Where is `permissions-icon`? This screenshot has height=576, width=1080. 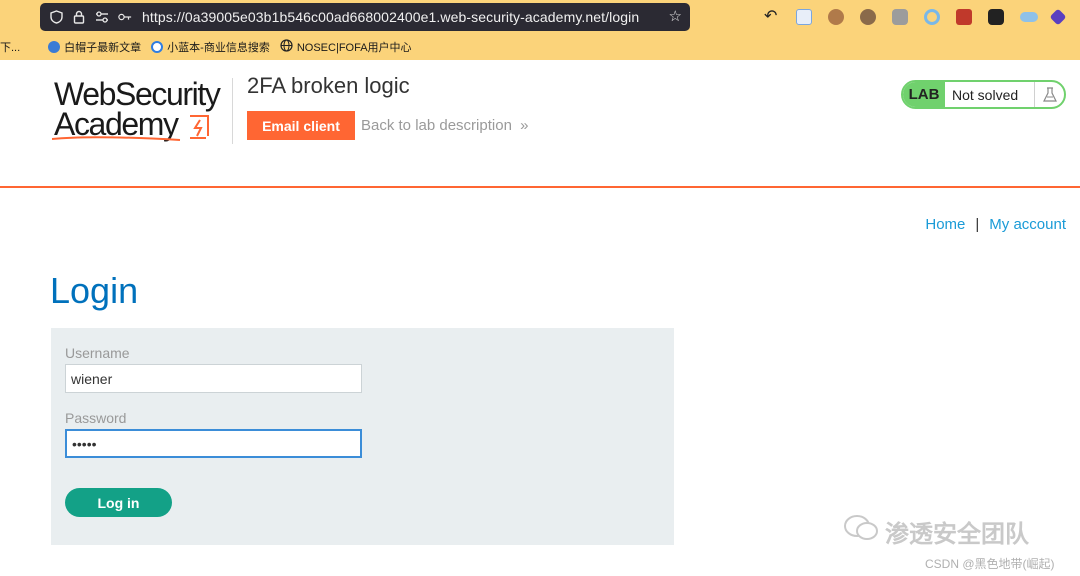
permissions-icon is located at coordinates (102, 17).